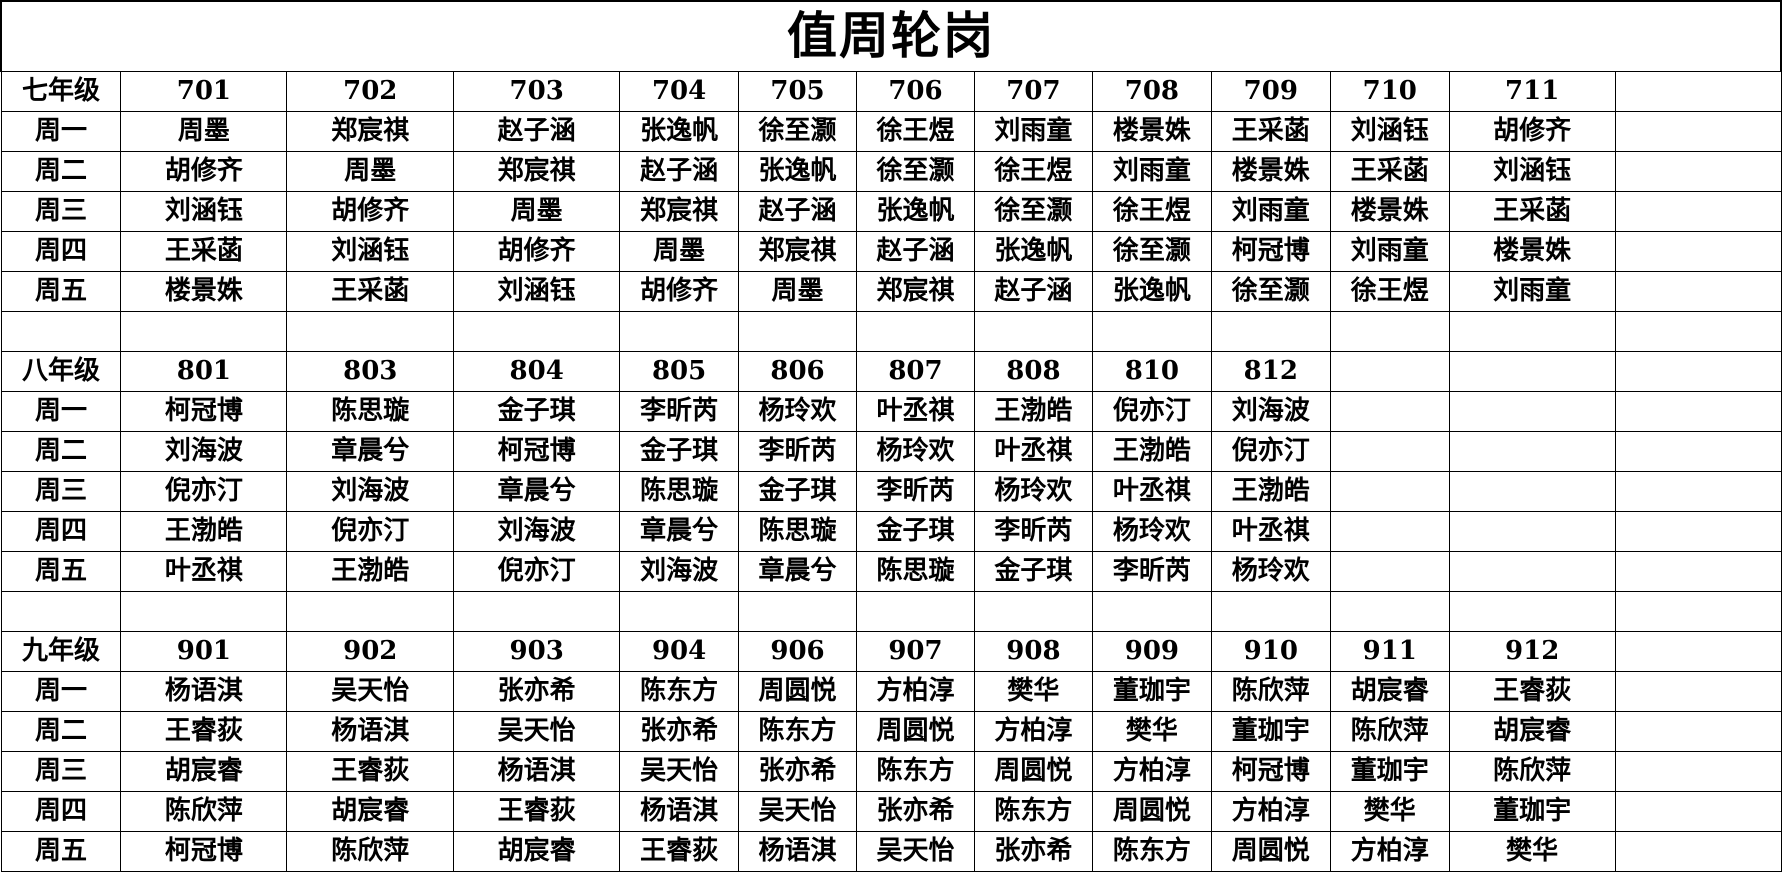 The image size is (1782, 872). What do you see at coordinates (1389, 291) in the screenshot?
I see `student-cell: 徐王煜` at bounding box center [1389, 291].